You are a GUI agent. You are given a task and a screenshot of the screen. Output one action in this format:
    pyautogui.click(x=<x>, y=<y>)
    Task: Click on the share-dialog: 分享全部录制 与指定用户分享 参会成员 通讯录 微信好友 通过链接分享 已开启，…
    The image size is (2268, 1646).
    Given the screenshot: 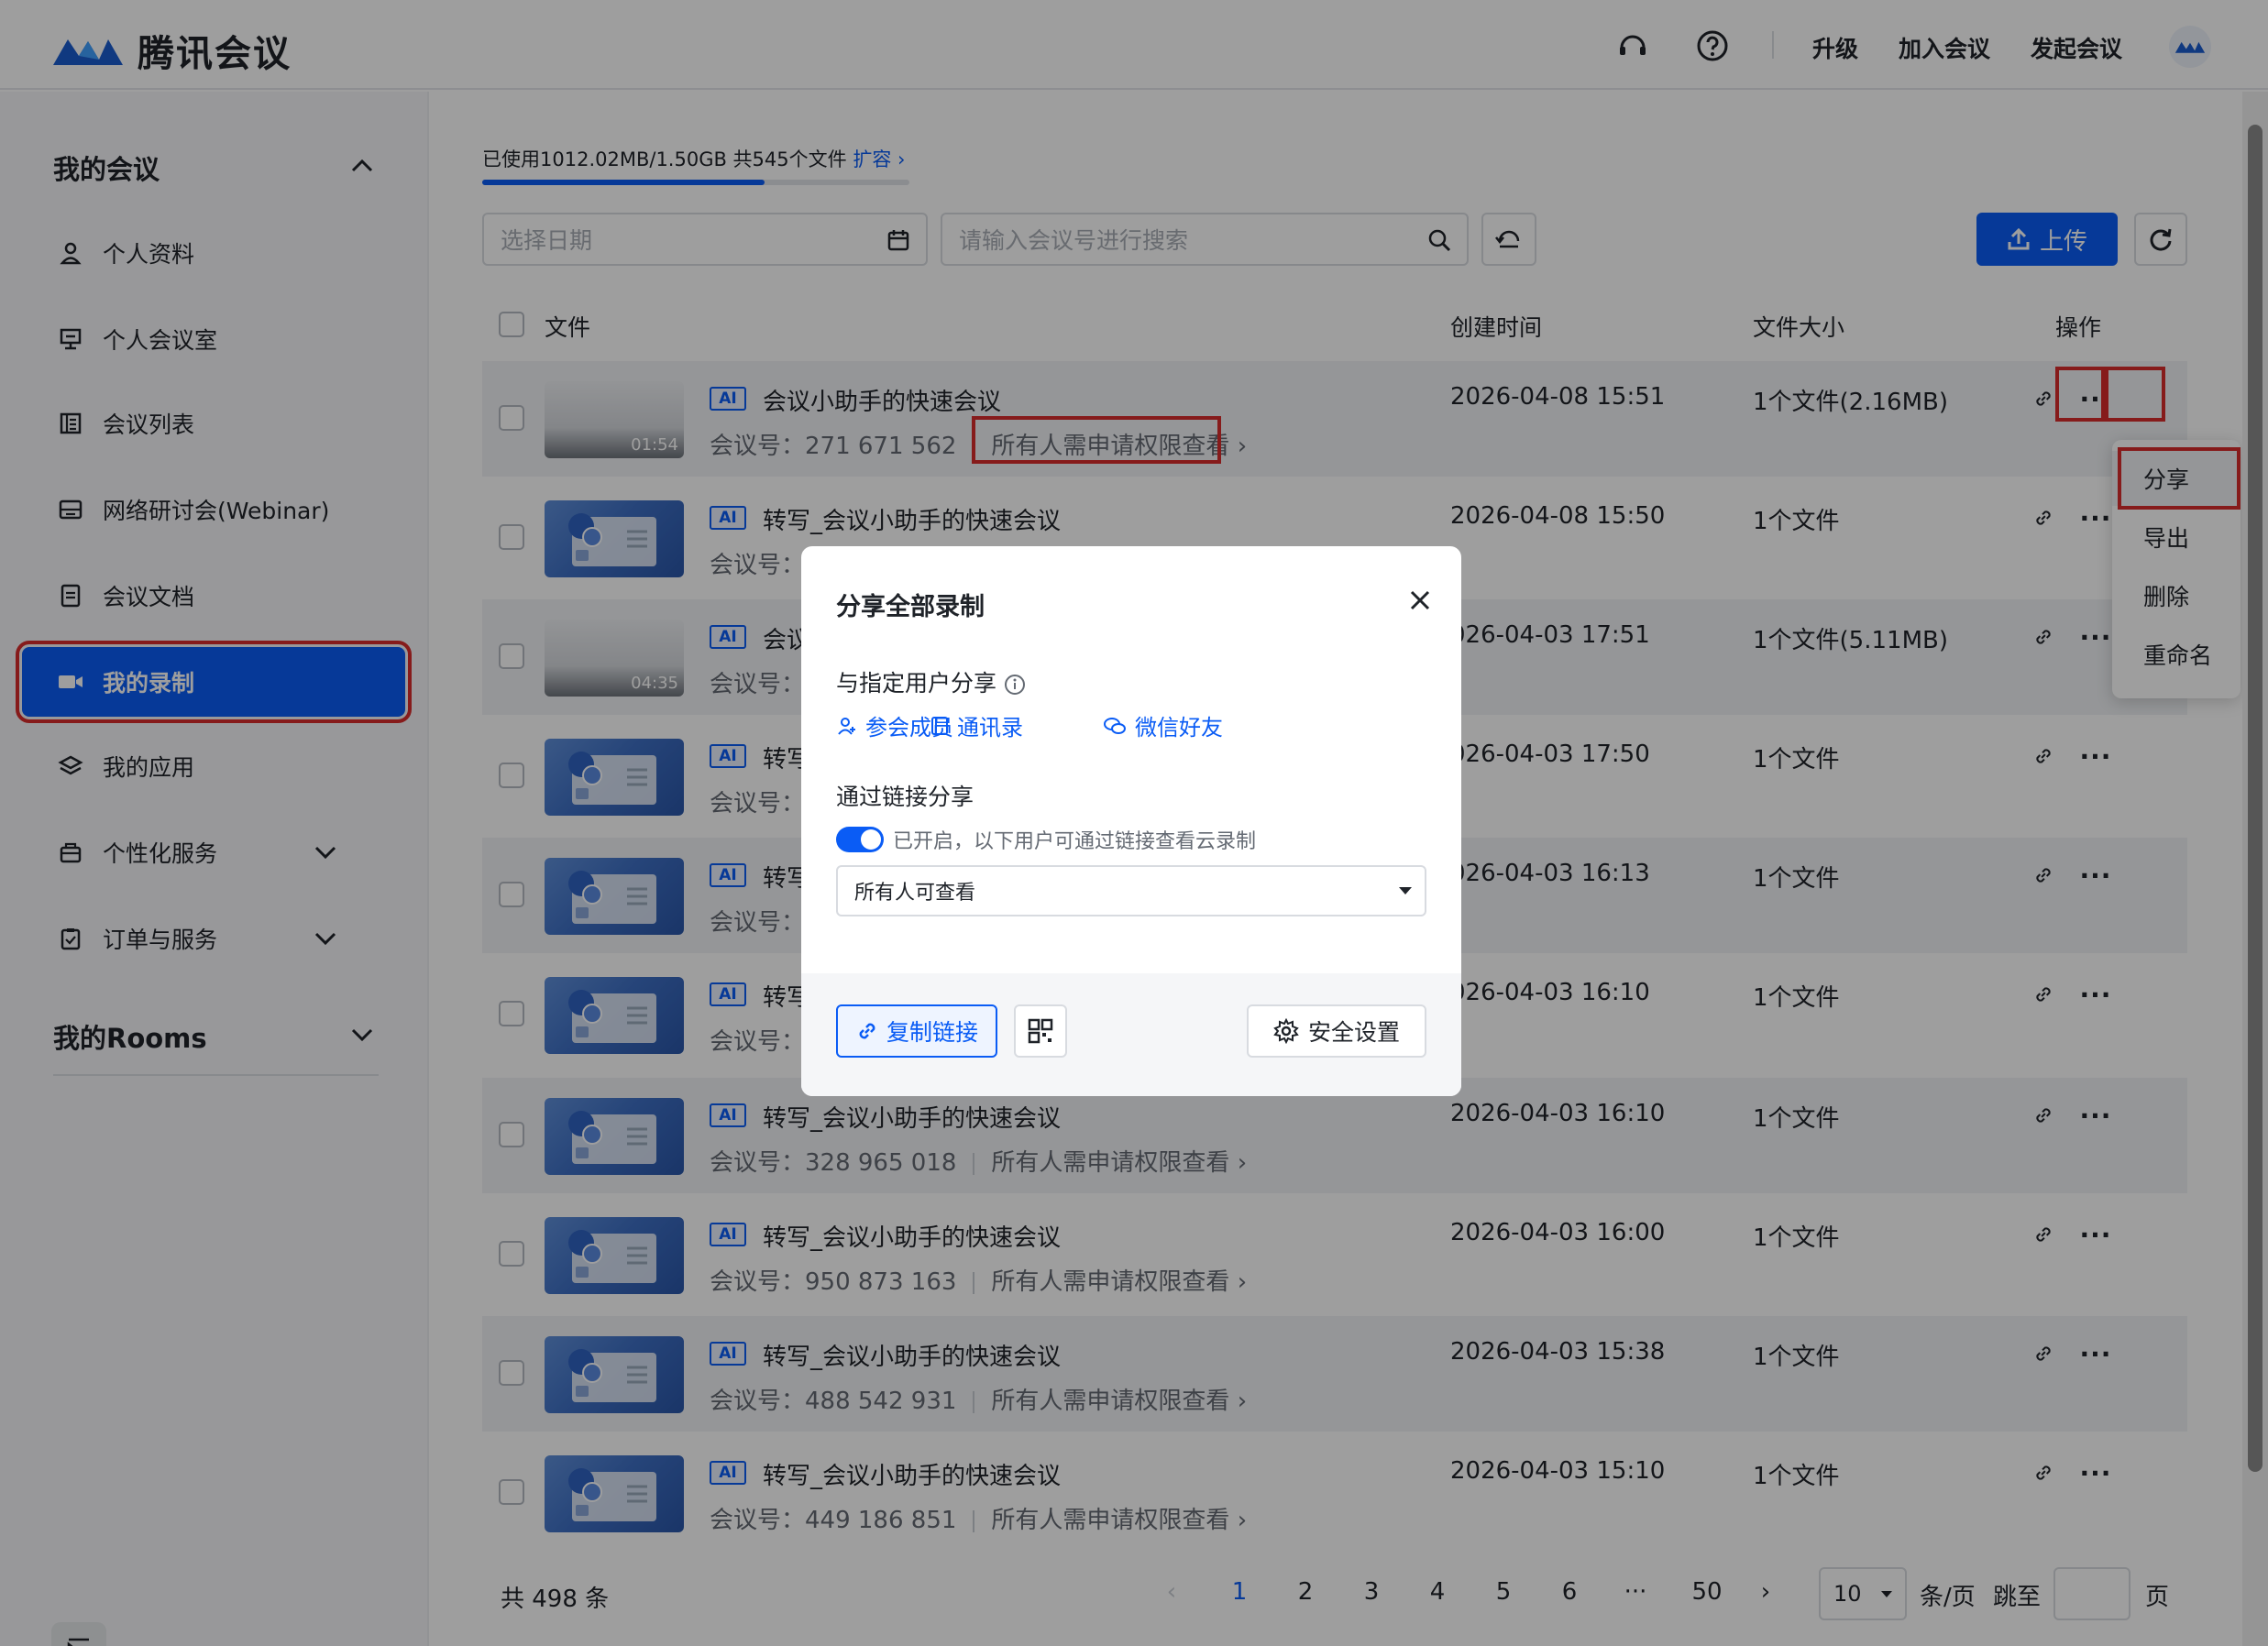 What is the action you would take?
    pyautogui.click(x=1131, y=821)
    